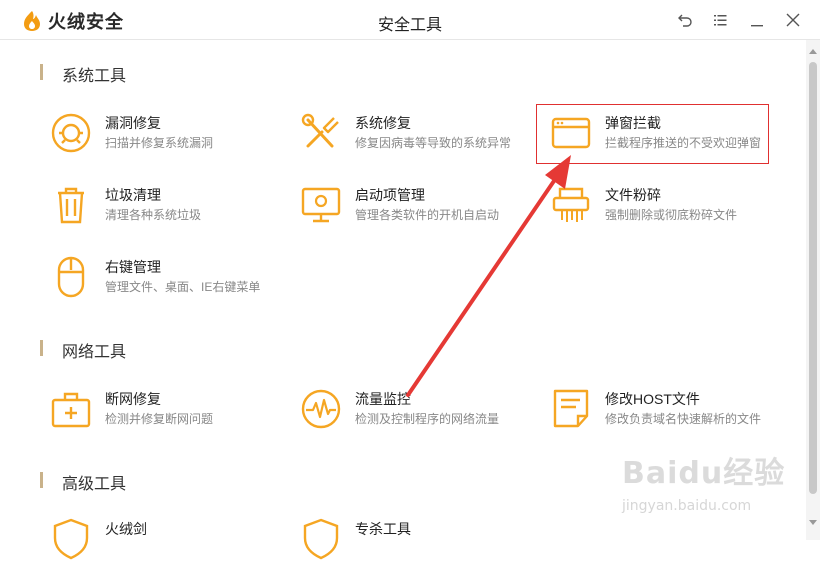 The image size is (820, 578). I want to click on scroll-thumb, so click(813, 278).